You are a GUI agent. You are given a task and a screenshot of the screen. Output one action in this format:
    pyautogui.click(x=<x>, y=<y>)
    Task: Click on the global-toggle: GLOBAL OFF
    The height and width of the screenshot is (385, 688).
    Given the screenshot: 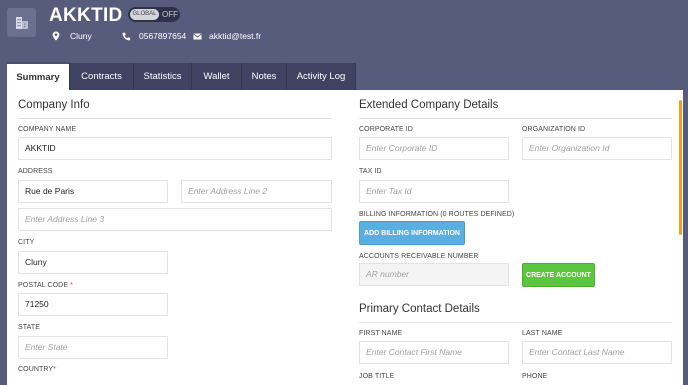 What is the action you would take?
    pyautogui.click(x=154, y=14)
    